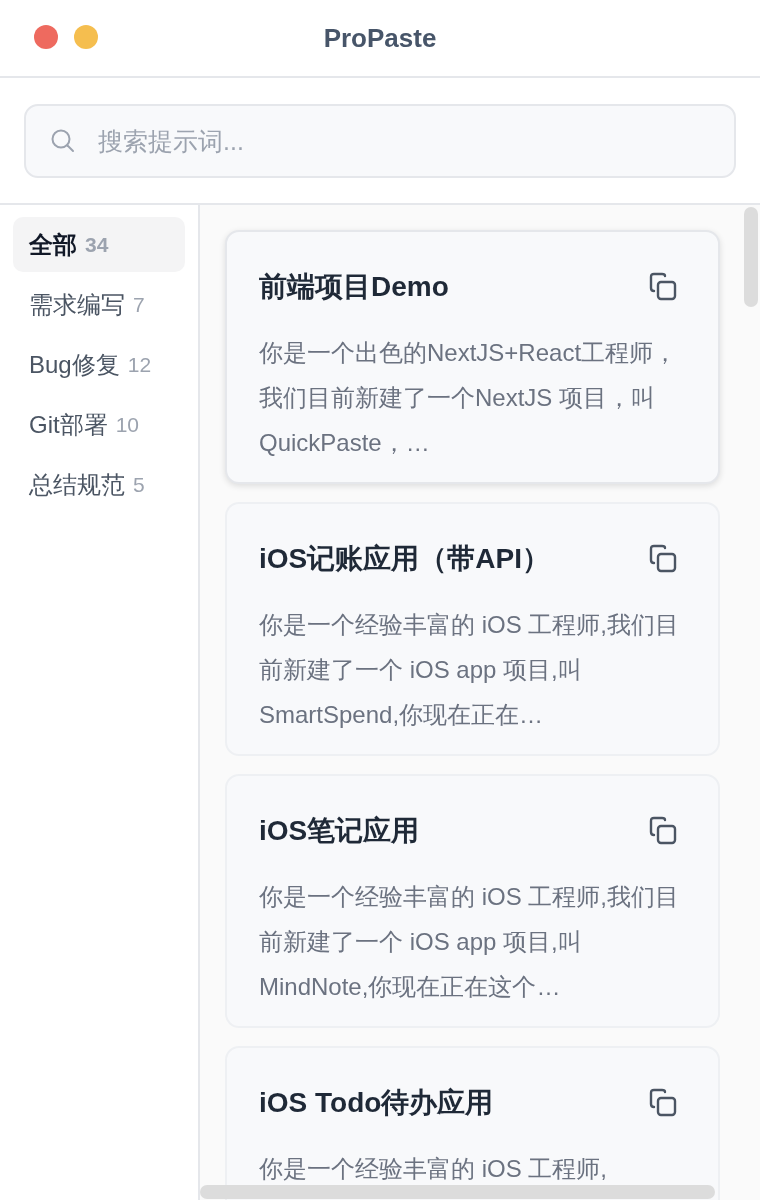 The image size is (760, 1200). I want to click on category-item: Bug修复 12, so click(99, 364).